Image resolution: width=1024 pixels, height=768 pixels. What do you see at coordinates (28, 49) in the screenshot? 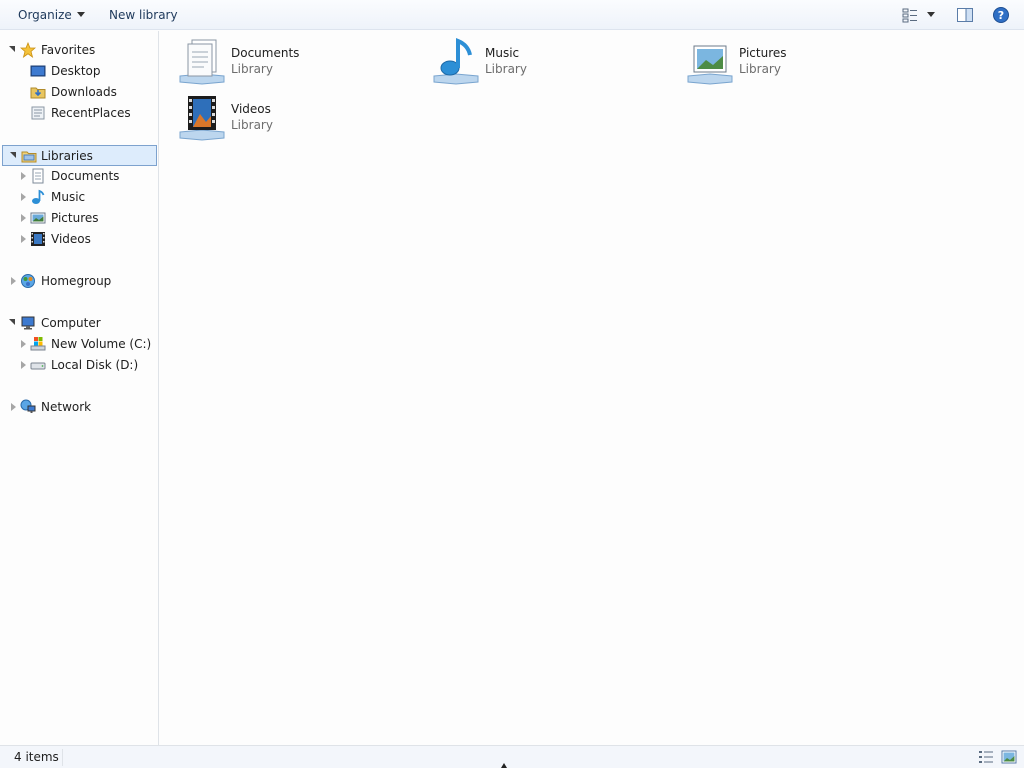
I see `star-icon` at bounding box center [28, 49].